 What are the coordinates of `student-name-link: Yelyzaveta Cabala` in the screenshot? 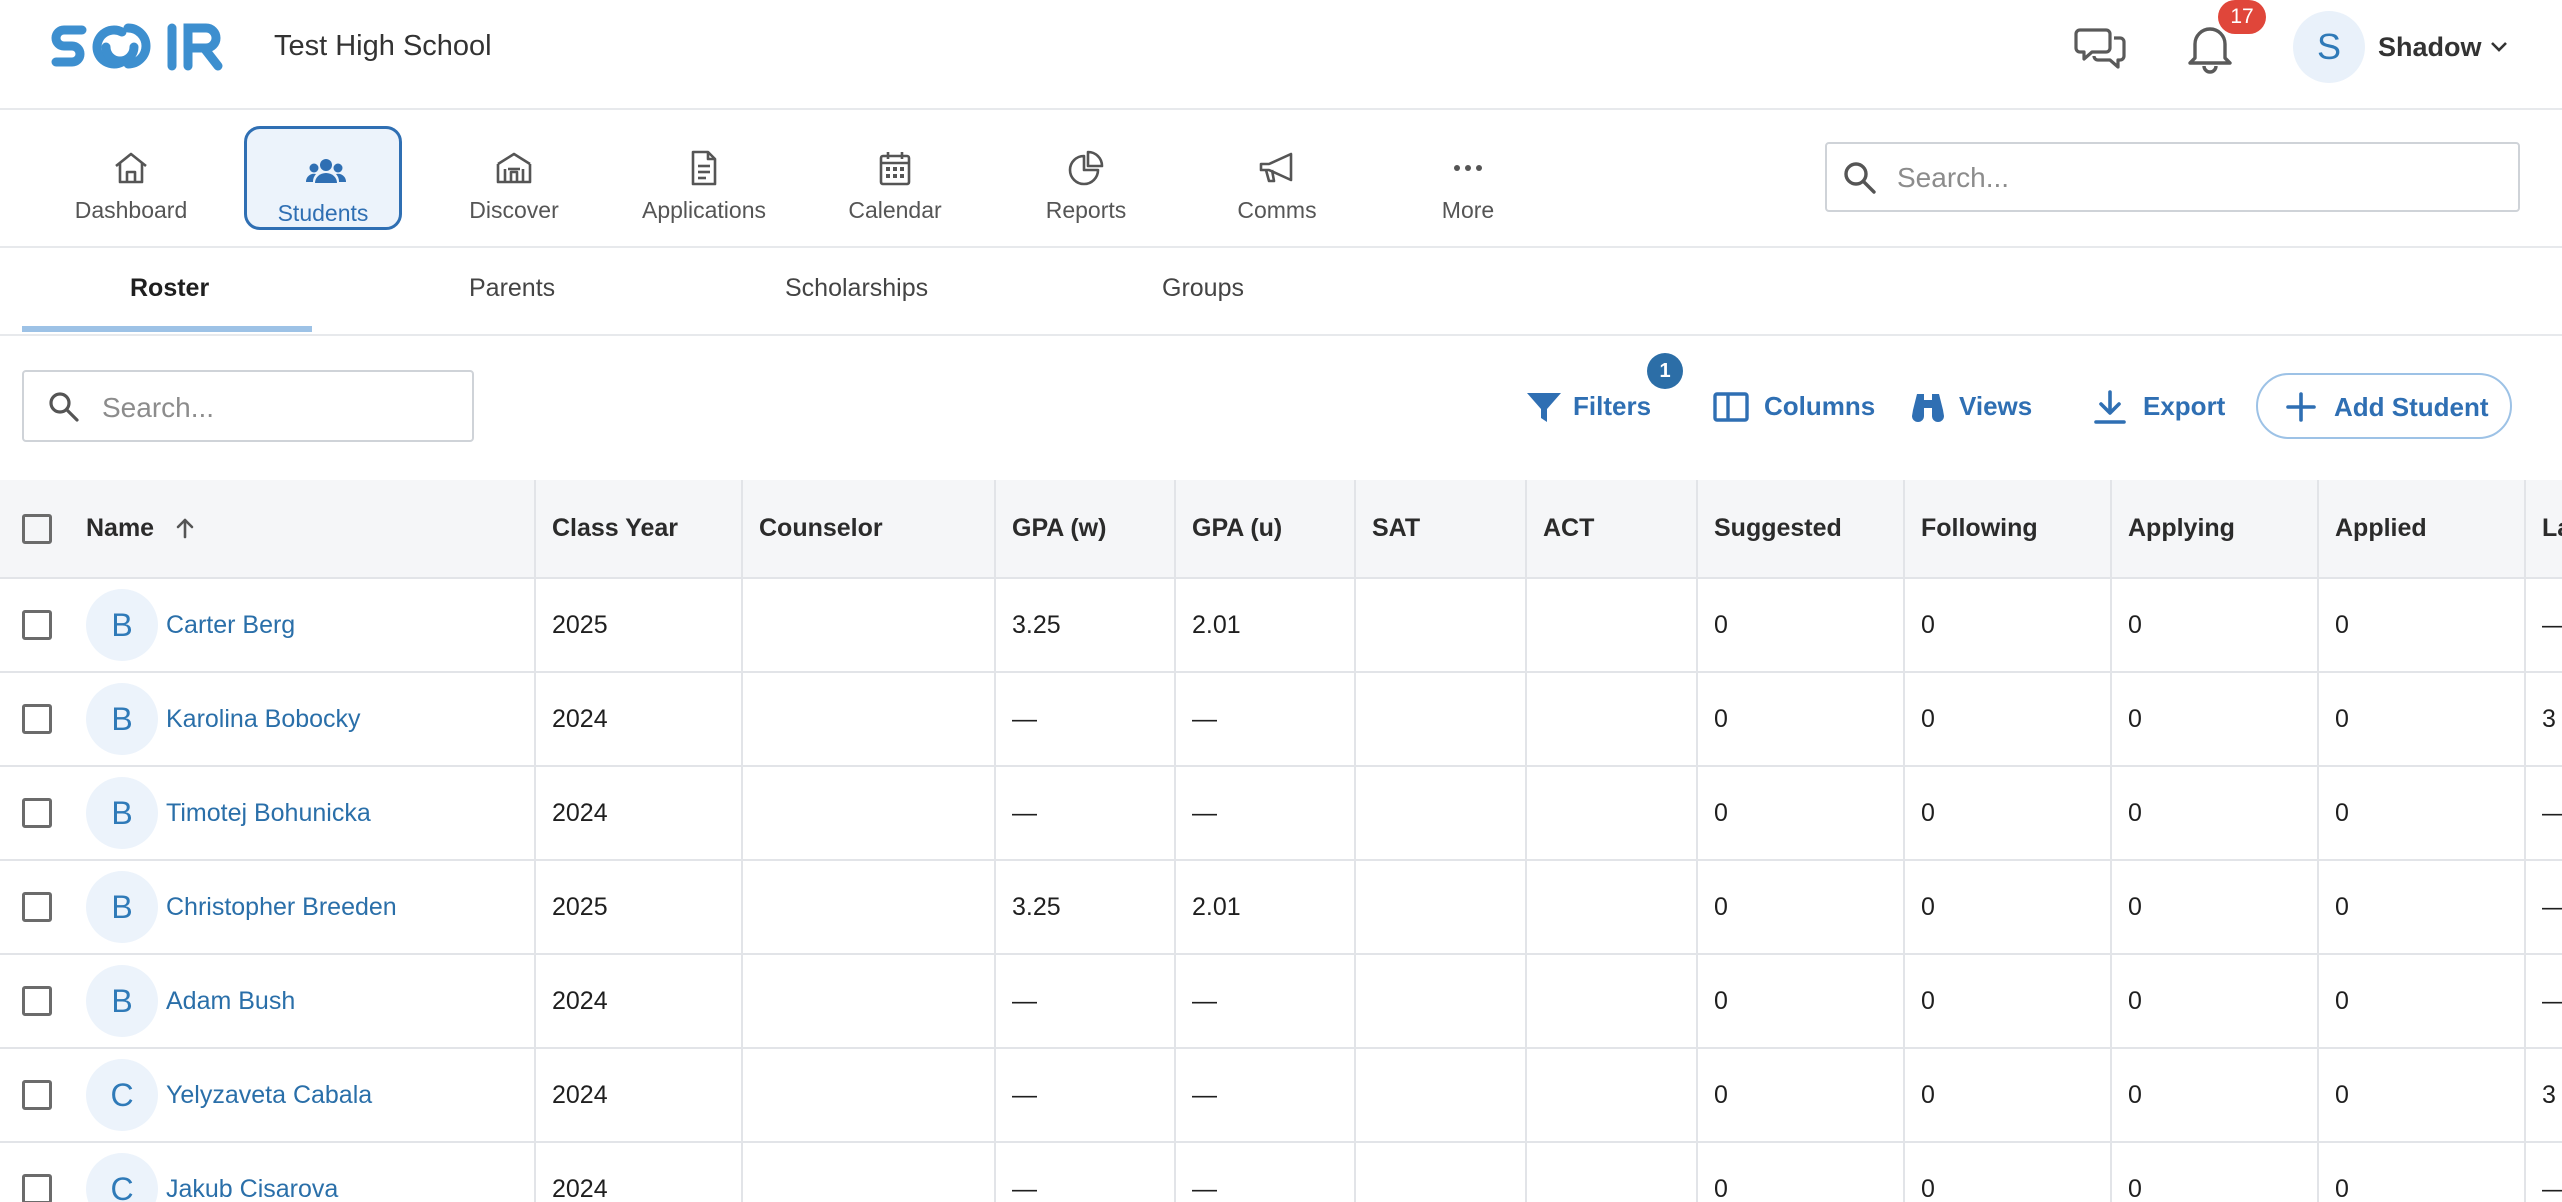 It's located at (269, 1095).